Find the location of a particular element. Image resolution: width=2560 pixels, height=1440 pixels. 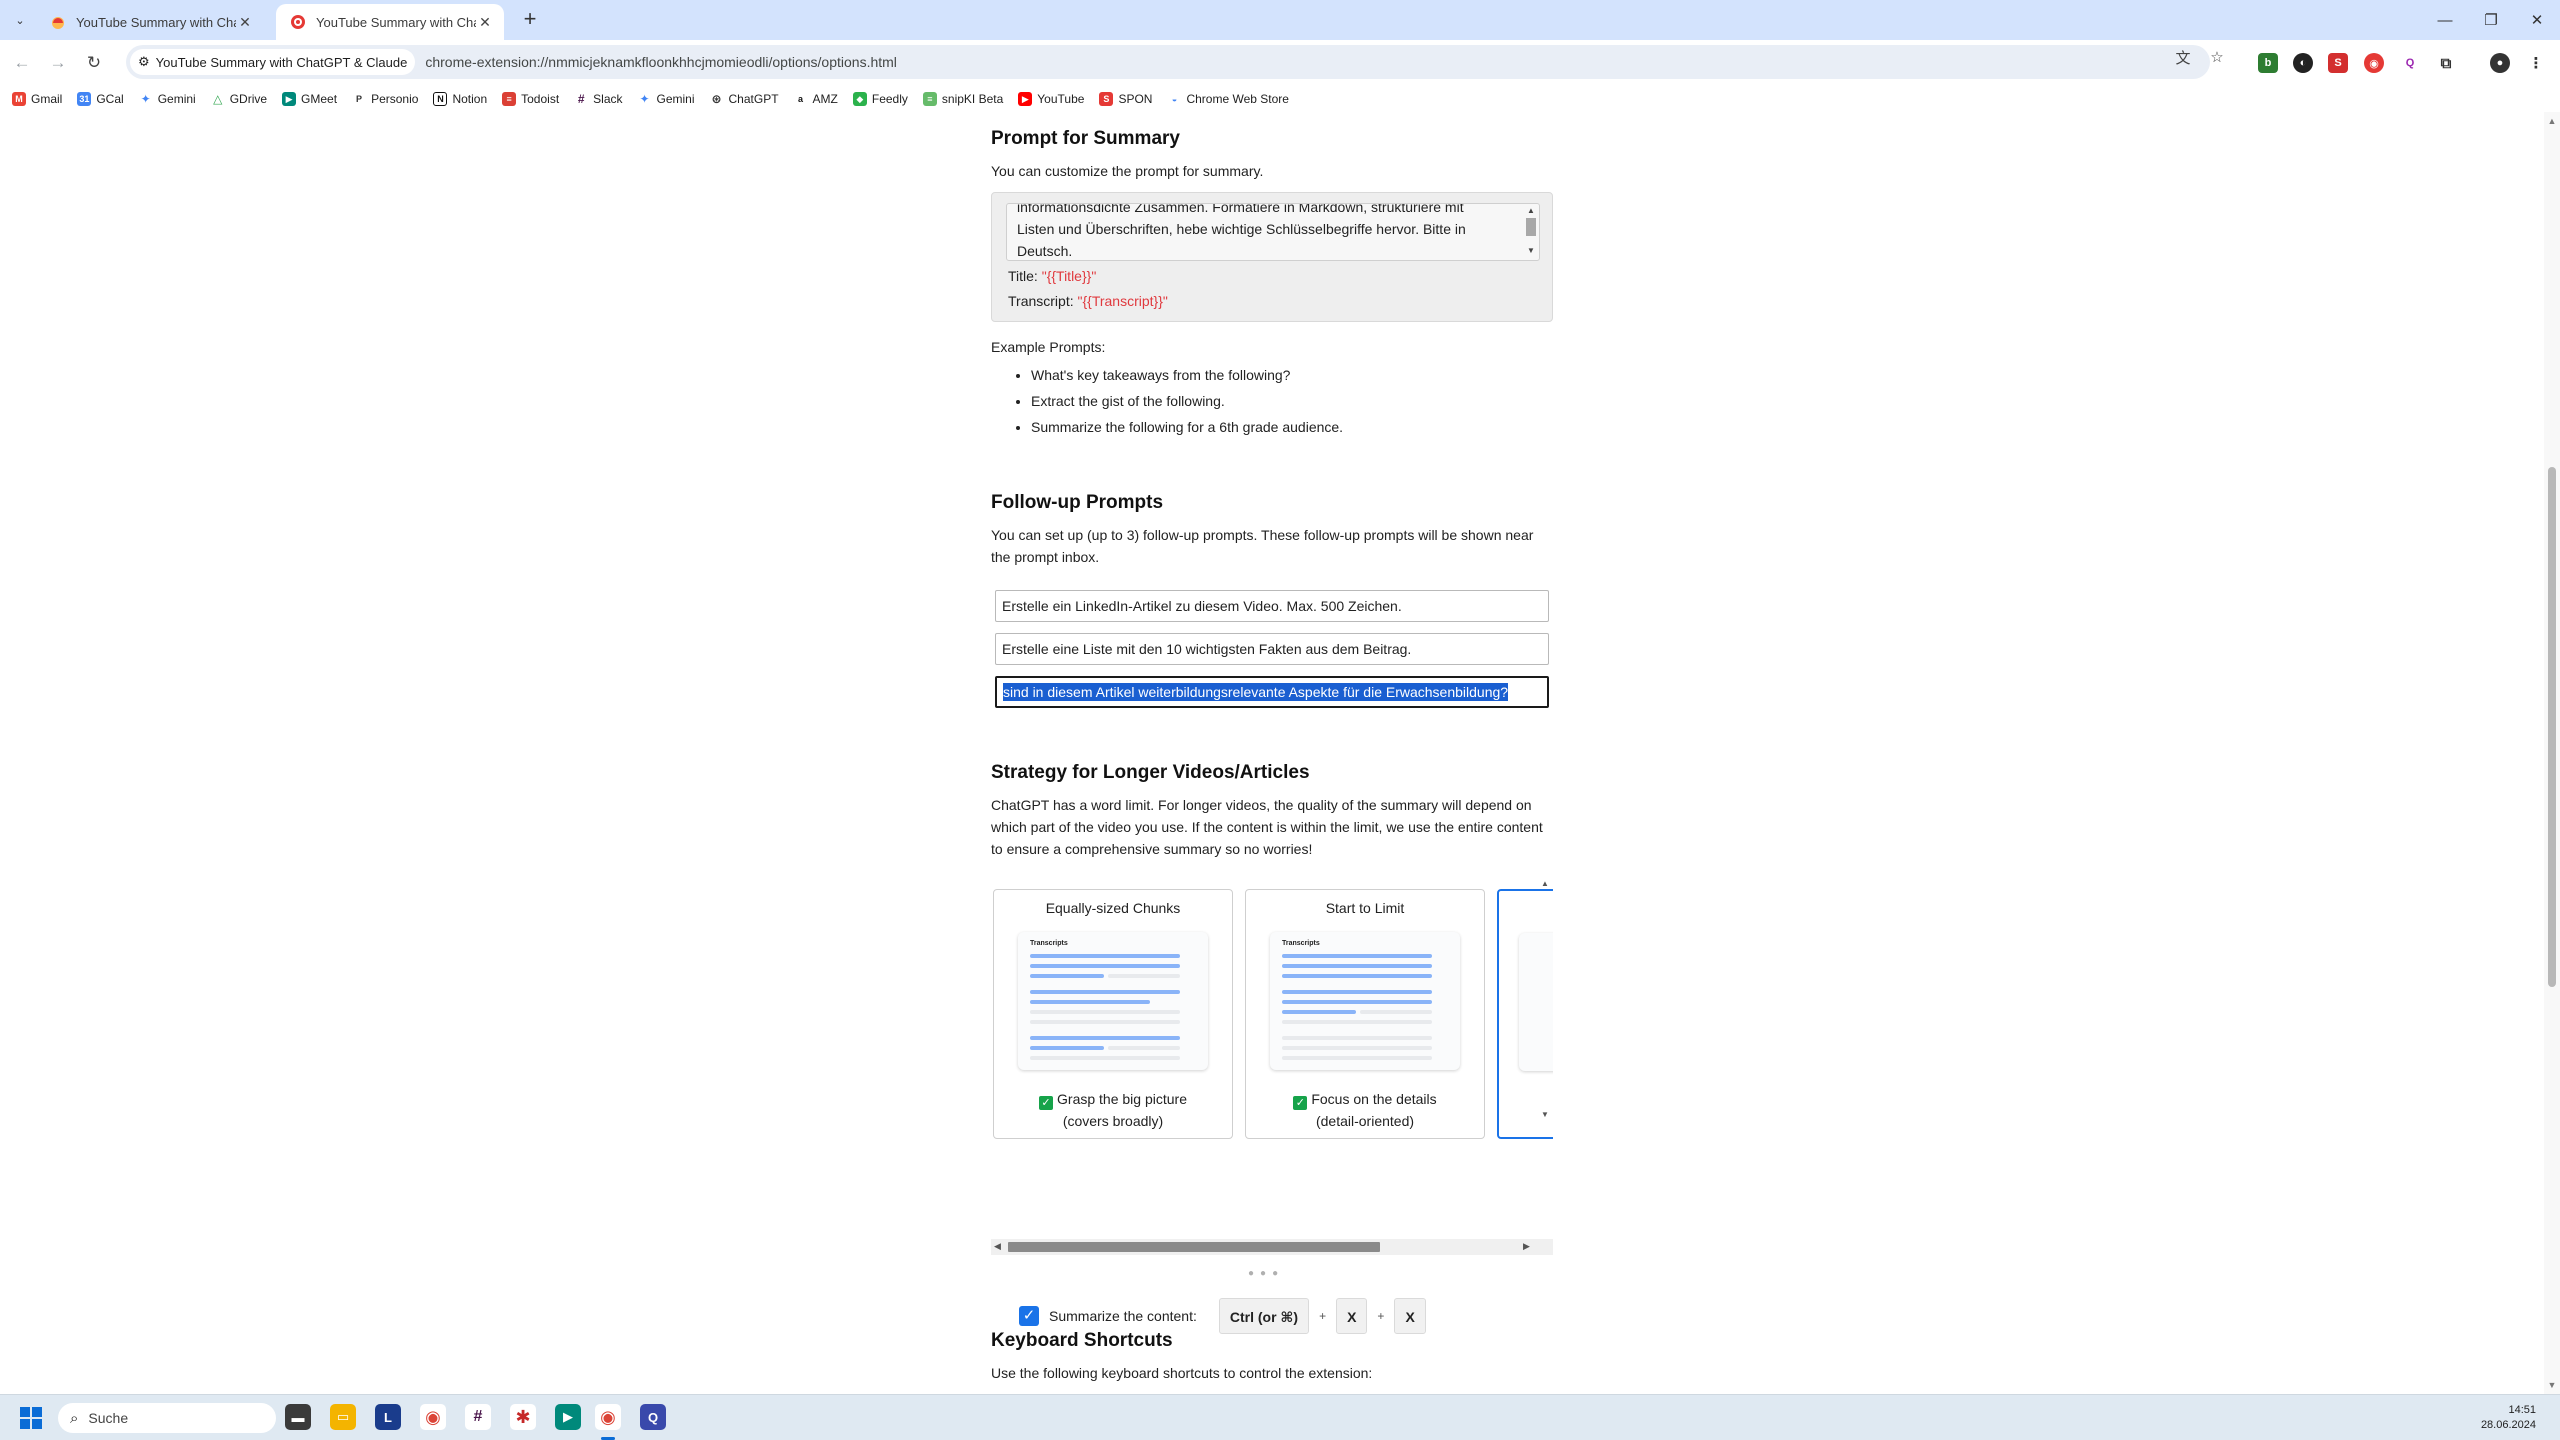

card-title: Start to Limit is located at coordinates (1365, 908).